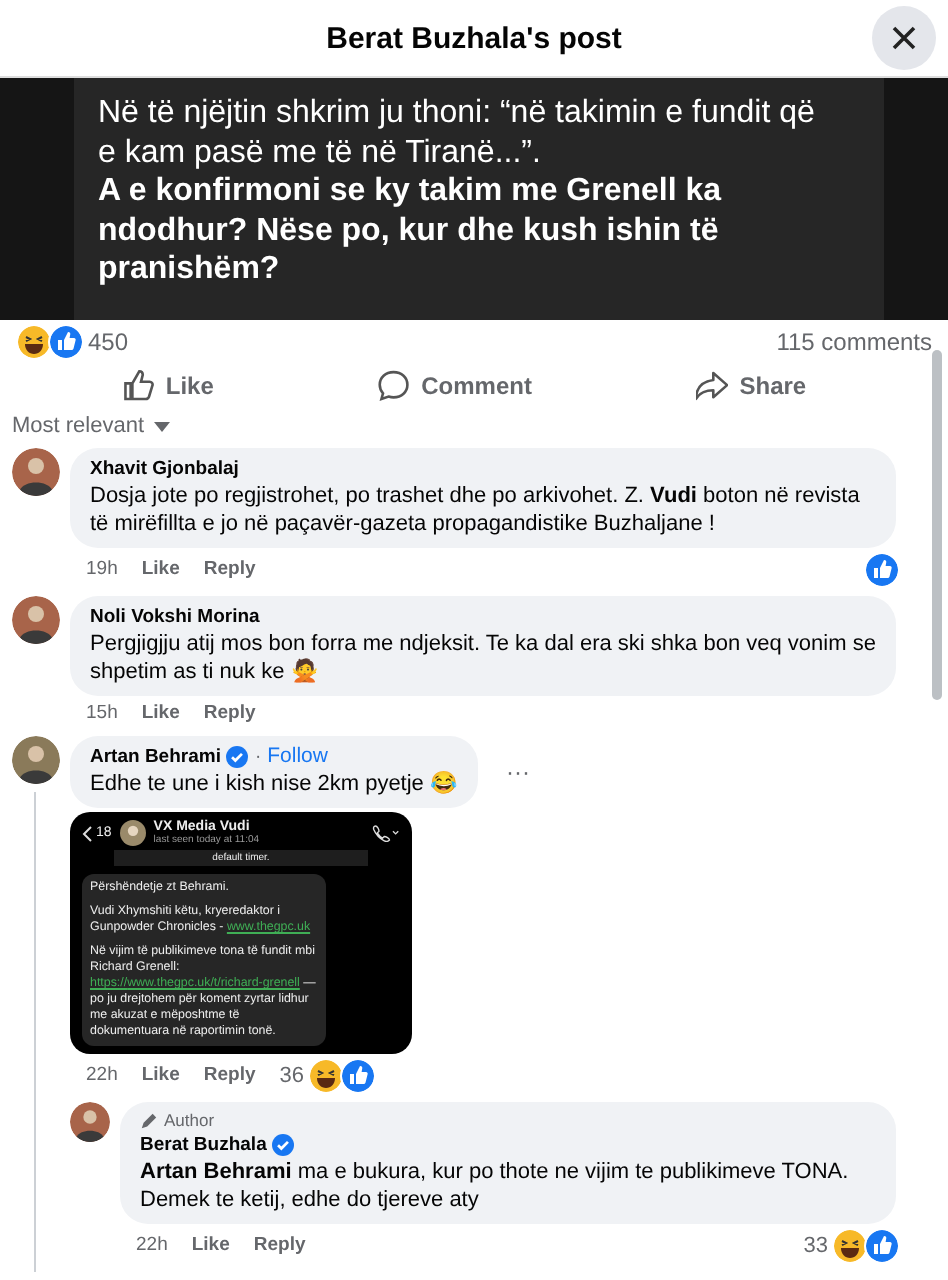  What do you see at coordinates (291, 1076) in the screenshot?
I see `reaction-count: 36` at bounding box center [291, 1076].